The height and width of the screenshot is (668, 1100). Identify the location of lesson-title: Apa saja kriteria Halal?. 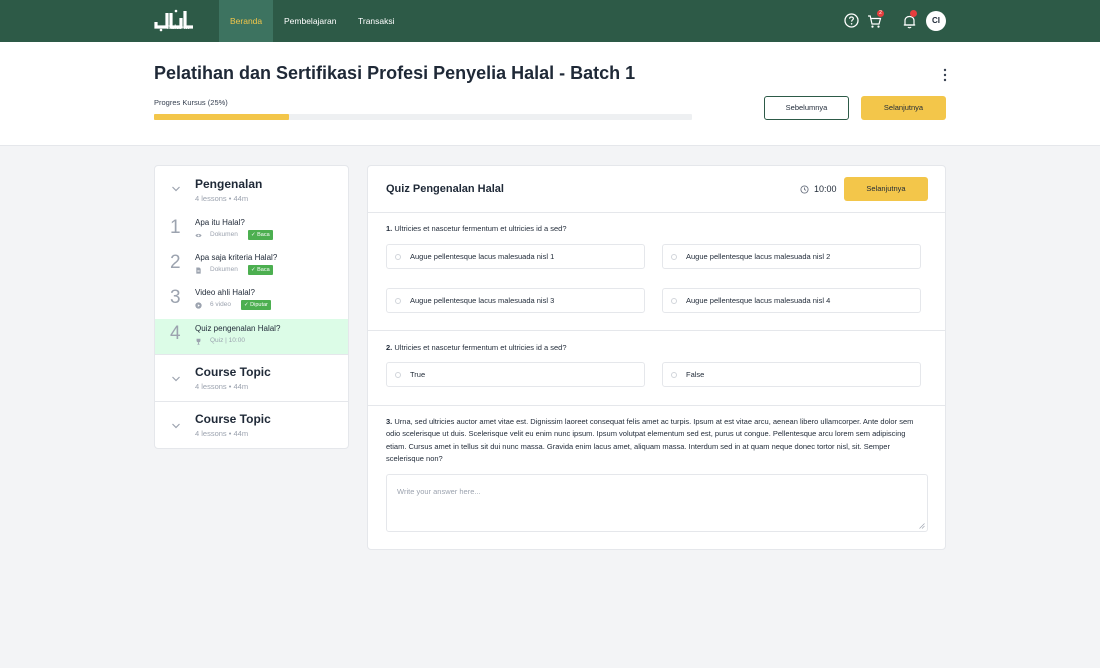
(236, 257).